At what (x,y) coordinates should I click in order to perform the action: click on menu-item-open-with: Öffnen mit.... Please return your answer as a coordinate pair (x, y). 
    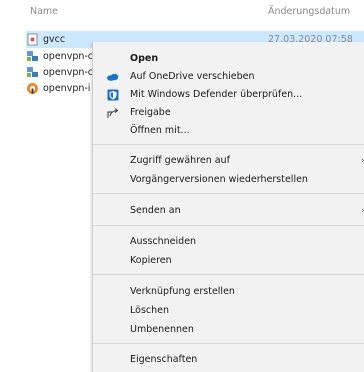
    Looking at the image, I should click on (228, 130).